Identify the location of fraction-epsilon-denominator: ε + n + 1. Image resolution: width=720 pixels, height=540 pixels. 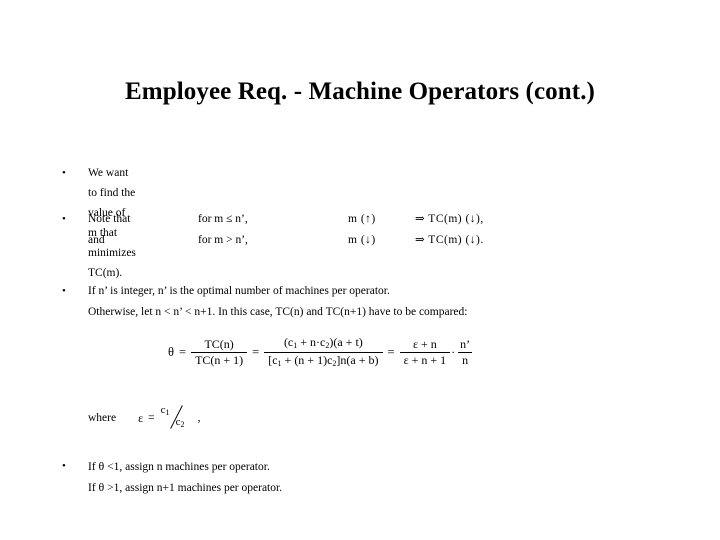
(425, 359).